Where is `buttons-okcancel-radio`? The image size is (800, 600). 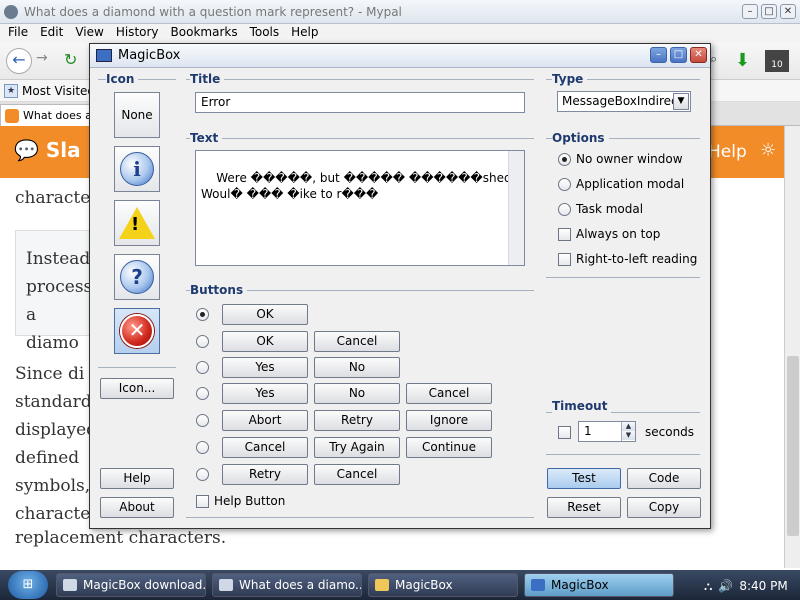 buttons-okcancel-radio is located at coordinates (202, 341).